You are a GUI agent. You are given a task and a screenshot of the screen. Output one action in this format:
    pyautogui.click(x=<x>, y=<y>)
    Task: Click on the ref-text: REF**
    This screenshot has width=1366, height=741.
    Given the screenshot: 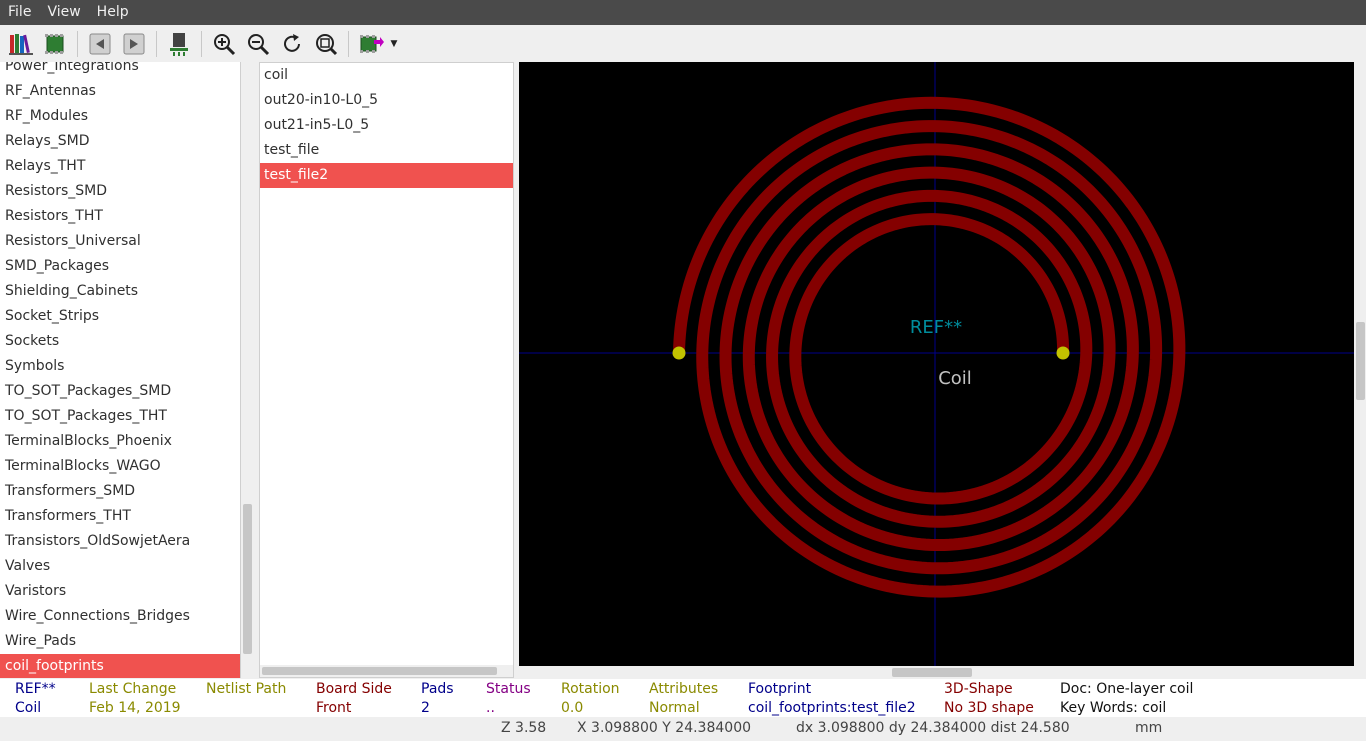 What is the action you would take?
    pyautogui.click(x=936, y=327)
    